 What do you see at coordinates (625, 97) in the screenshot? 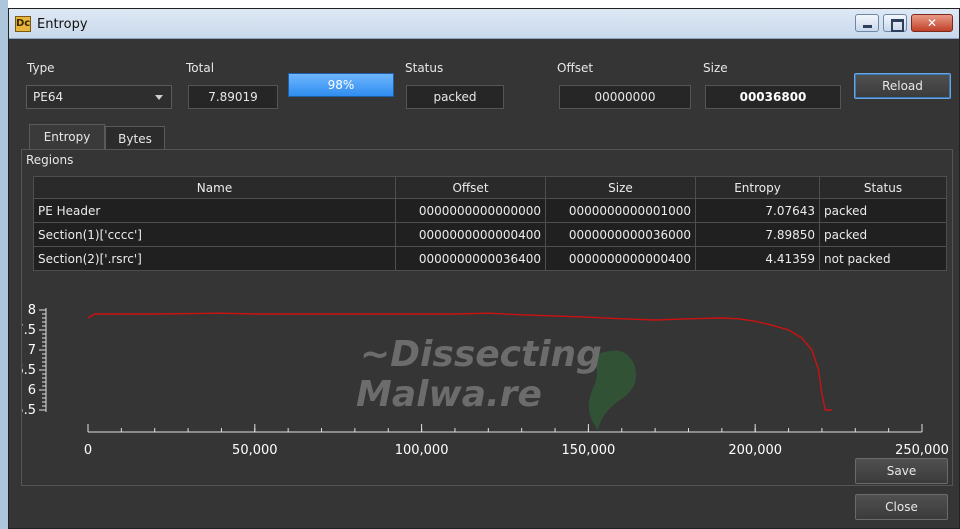
I see `offset-field: 00000000` at bounding box center [625, 97].